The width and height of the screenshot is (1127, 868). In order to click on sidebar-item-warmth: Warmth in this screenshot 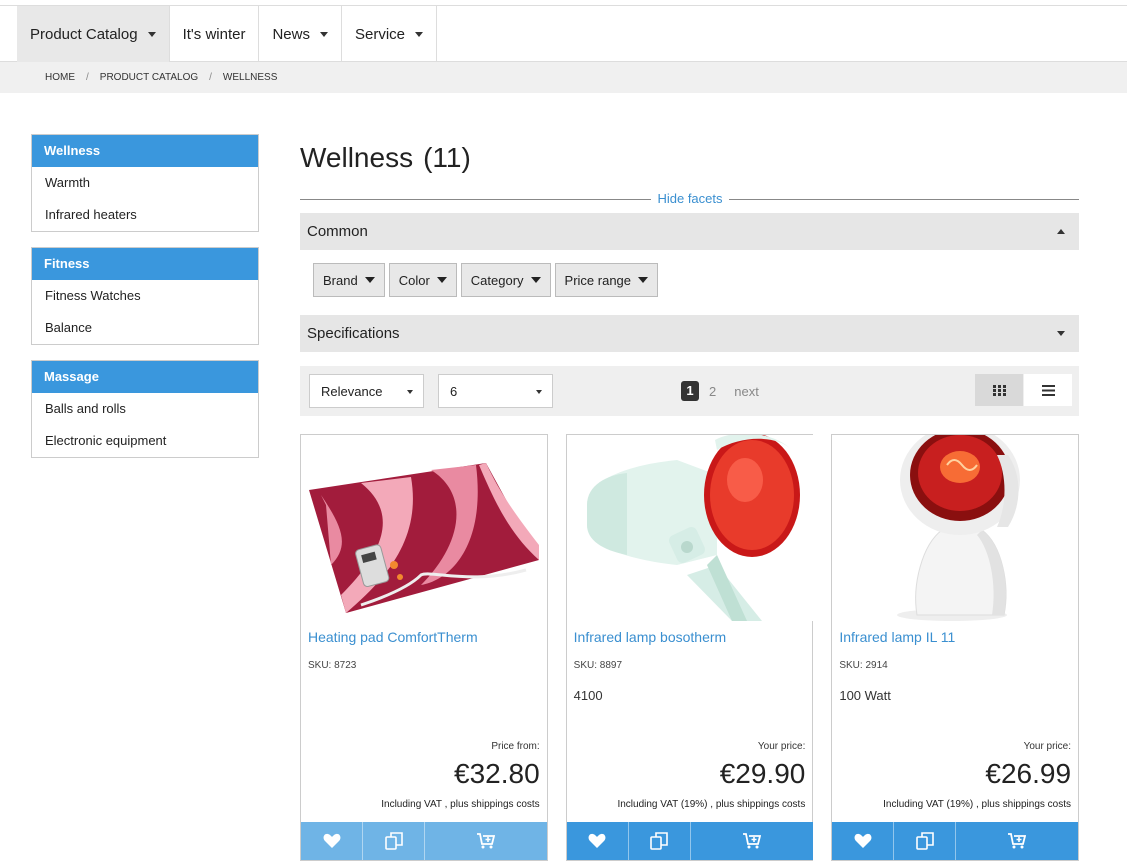, I will do `click(145, 183)`.